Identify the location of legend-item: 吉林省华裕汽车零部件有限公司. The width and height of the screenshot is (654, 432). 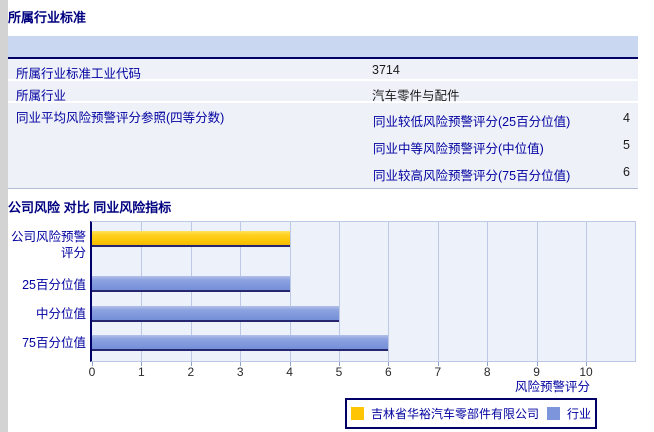
(444, 413).